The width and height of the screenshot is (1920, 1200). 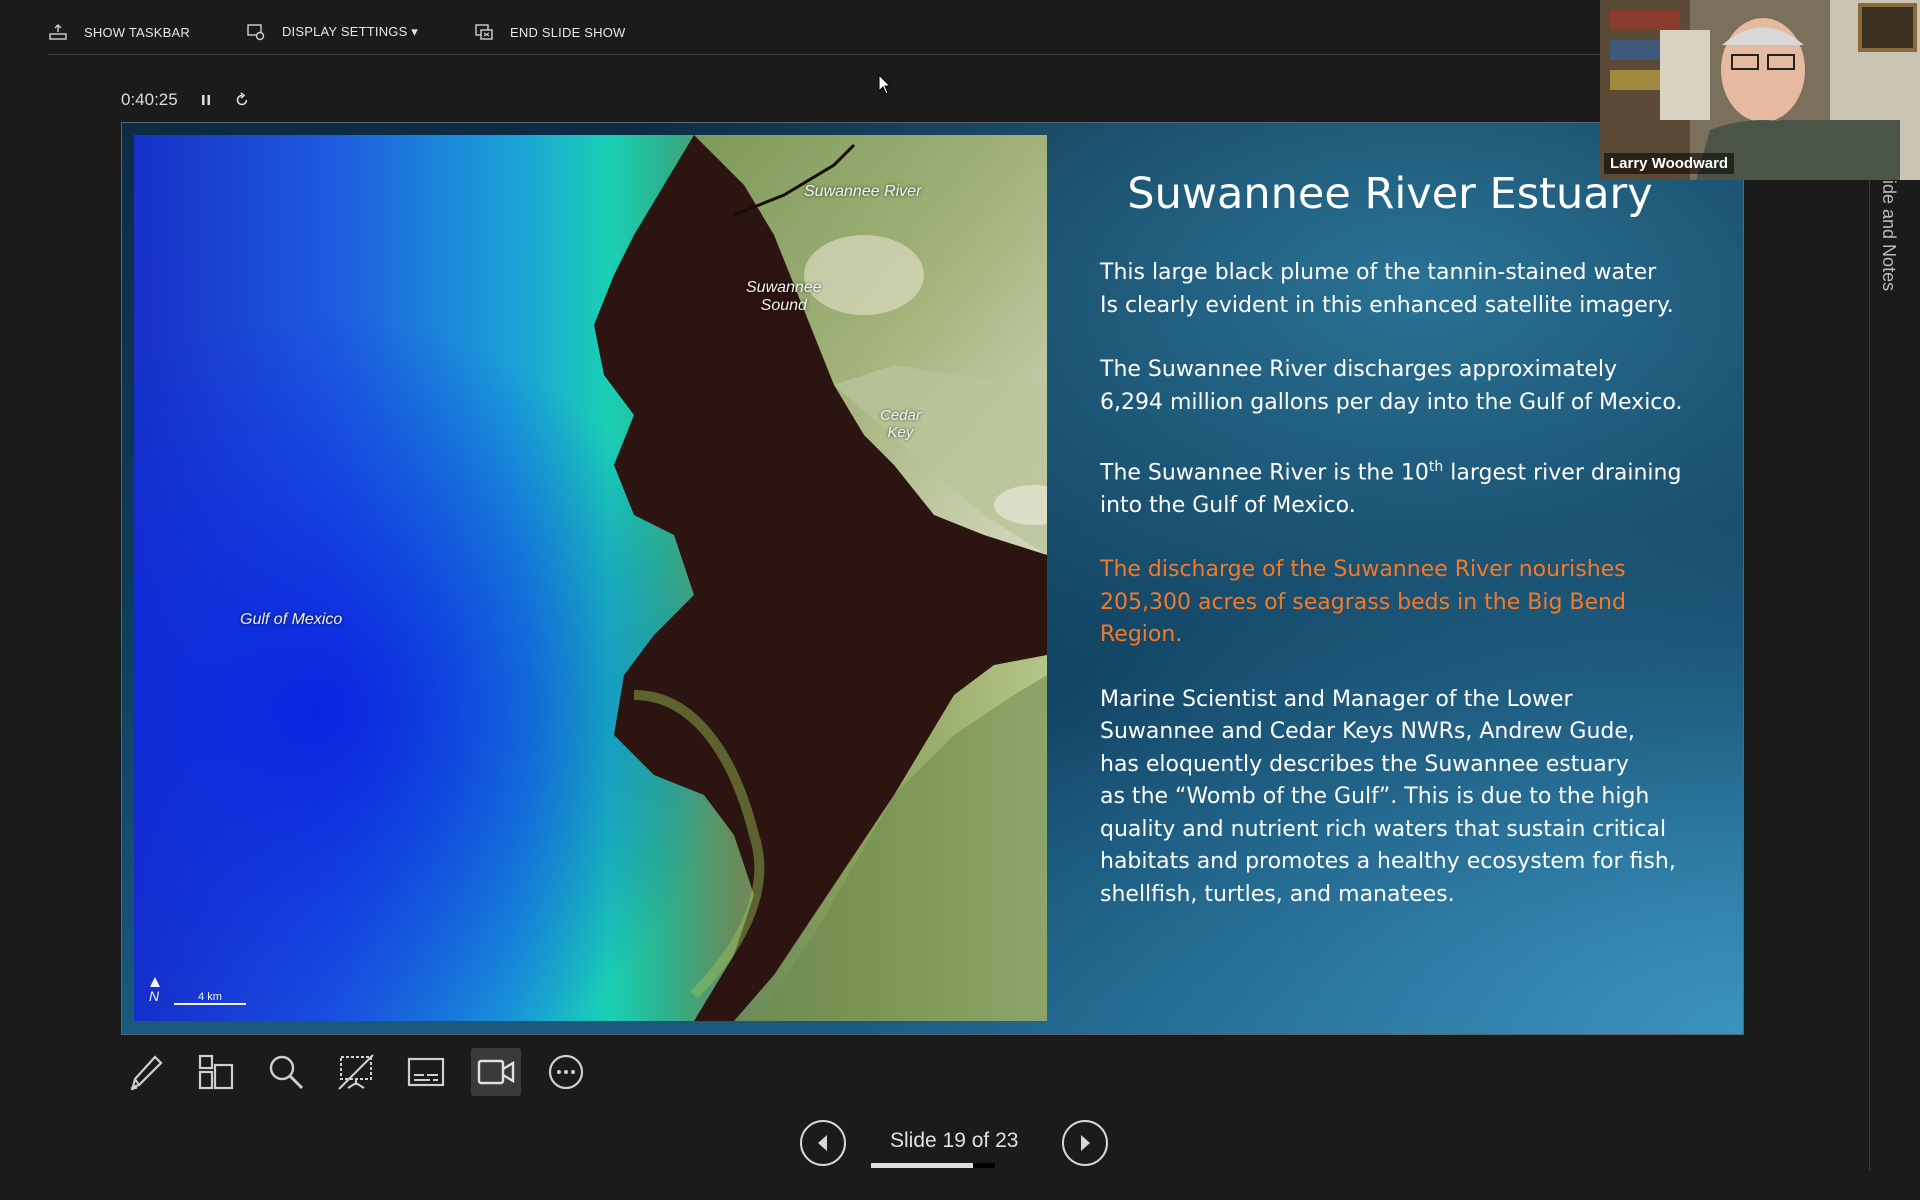 What do you see at coordinates (568, 32) in the screenshot?
I see `end-slide-show-label: END SLIDE SHOW` at bounding box center [568, 32].